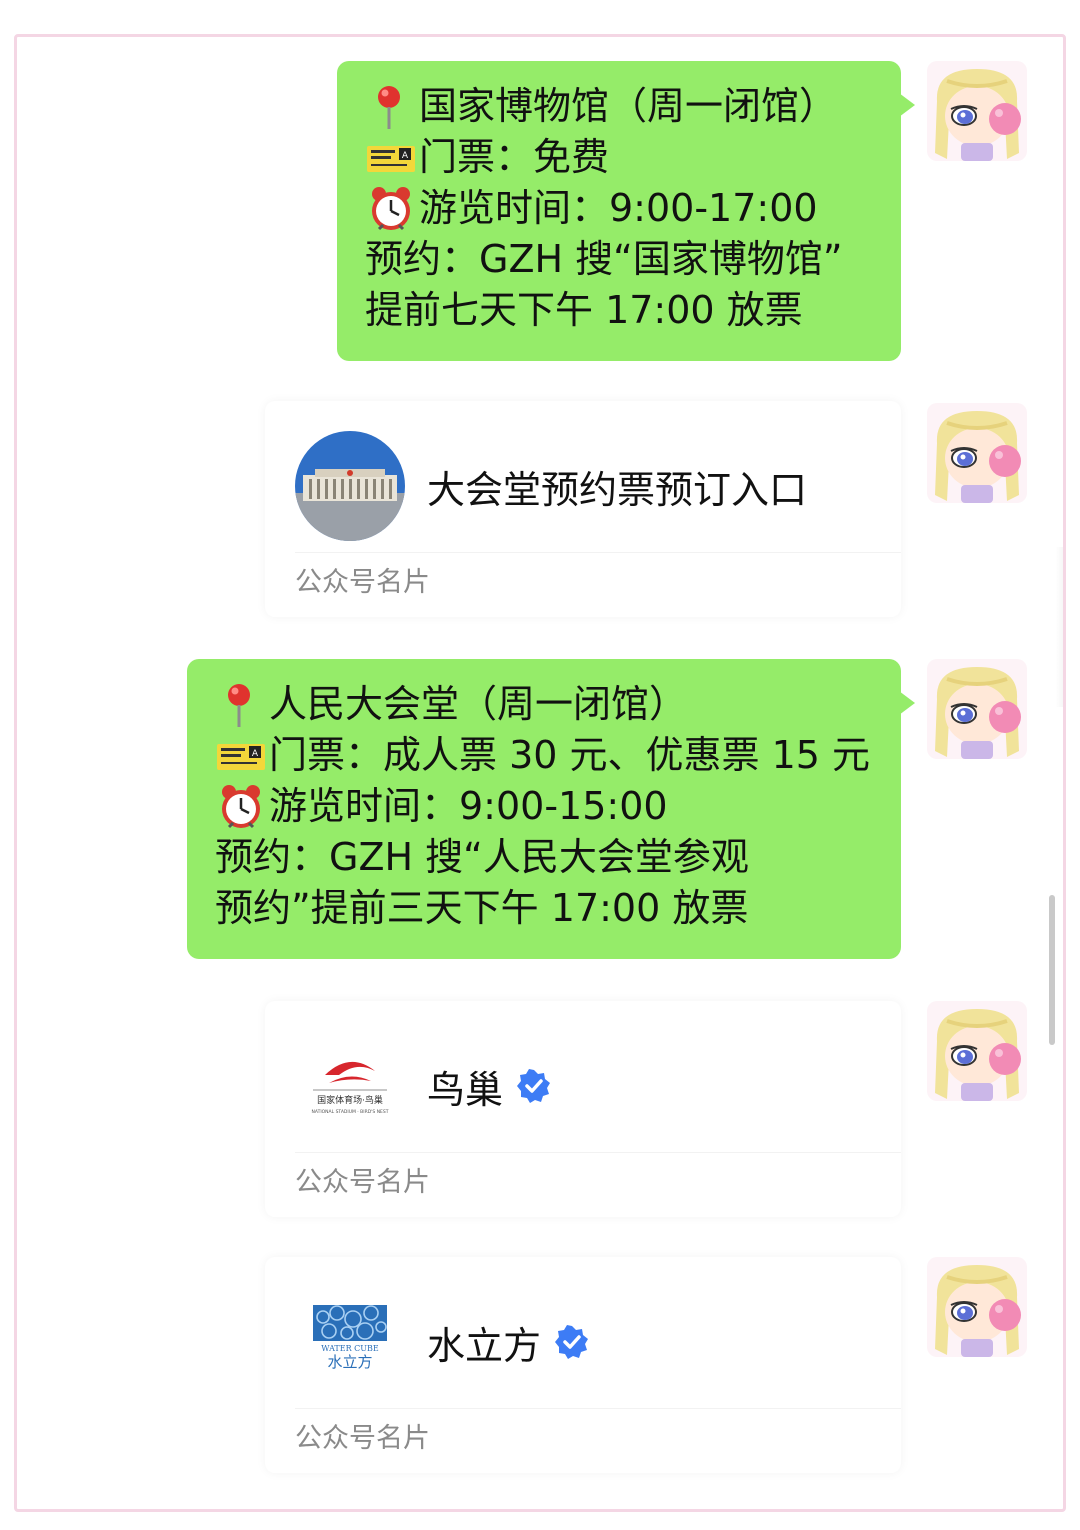  What do you see at coordinates (349, 1362) in the screenshot?
I see `logo-subtext: 水立方` at bounding box center [349, 1362].